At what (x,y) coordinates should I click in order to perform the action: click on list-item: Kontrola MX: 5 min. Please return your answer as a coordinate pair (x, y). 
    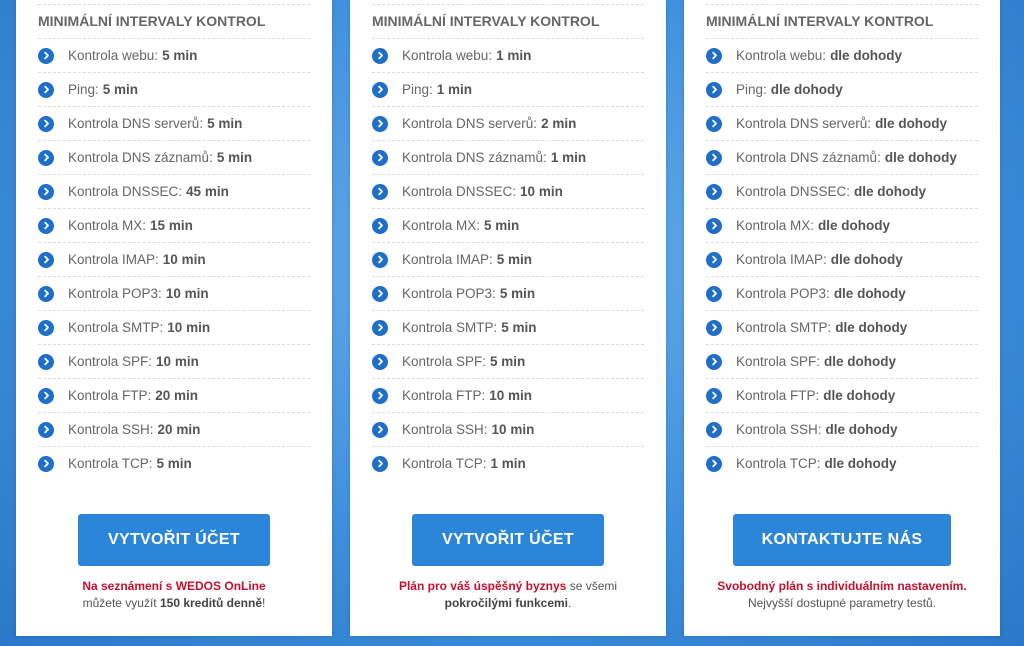
    Looking at the image, I should click on (508, 226).